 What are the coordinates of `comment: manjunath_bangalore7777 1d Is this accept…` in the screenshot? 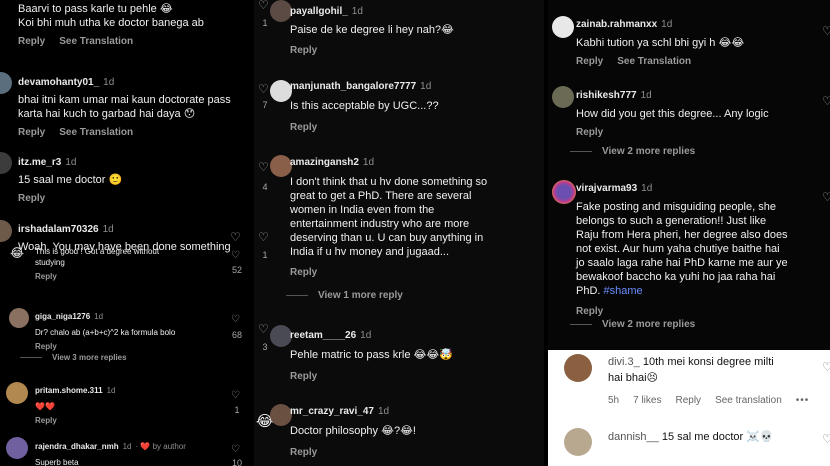 It's located at (364, 104).